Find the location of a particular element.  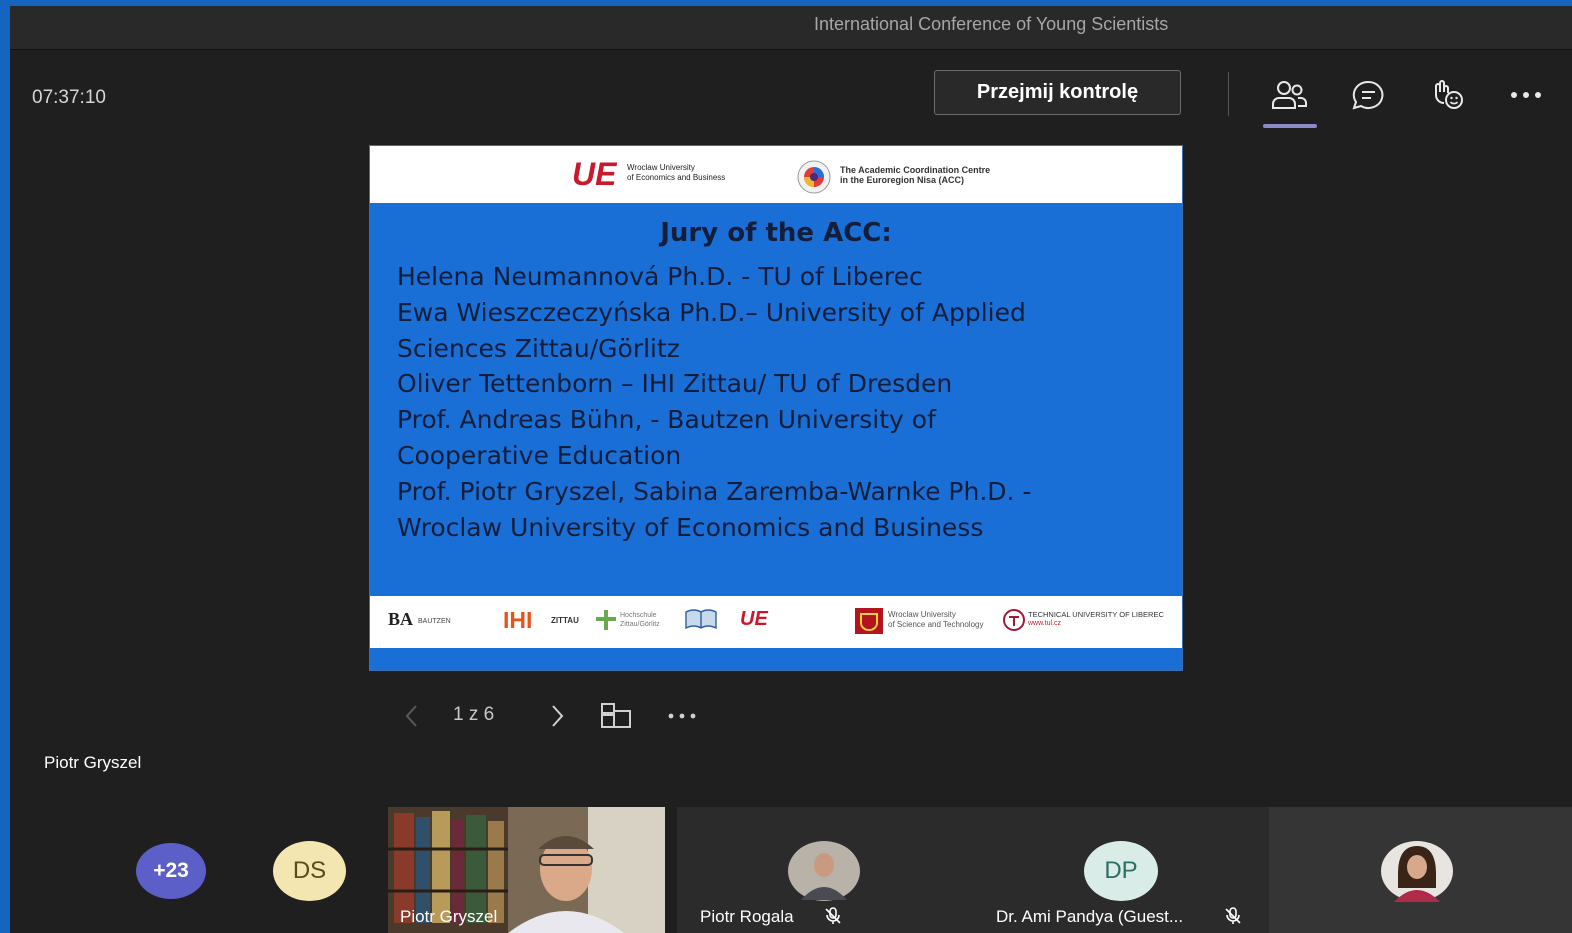

hochschule-logo-icon is located at coordinates (606, 620).